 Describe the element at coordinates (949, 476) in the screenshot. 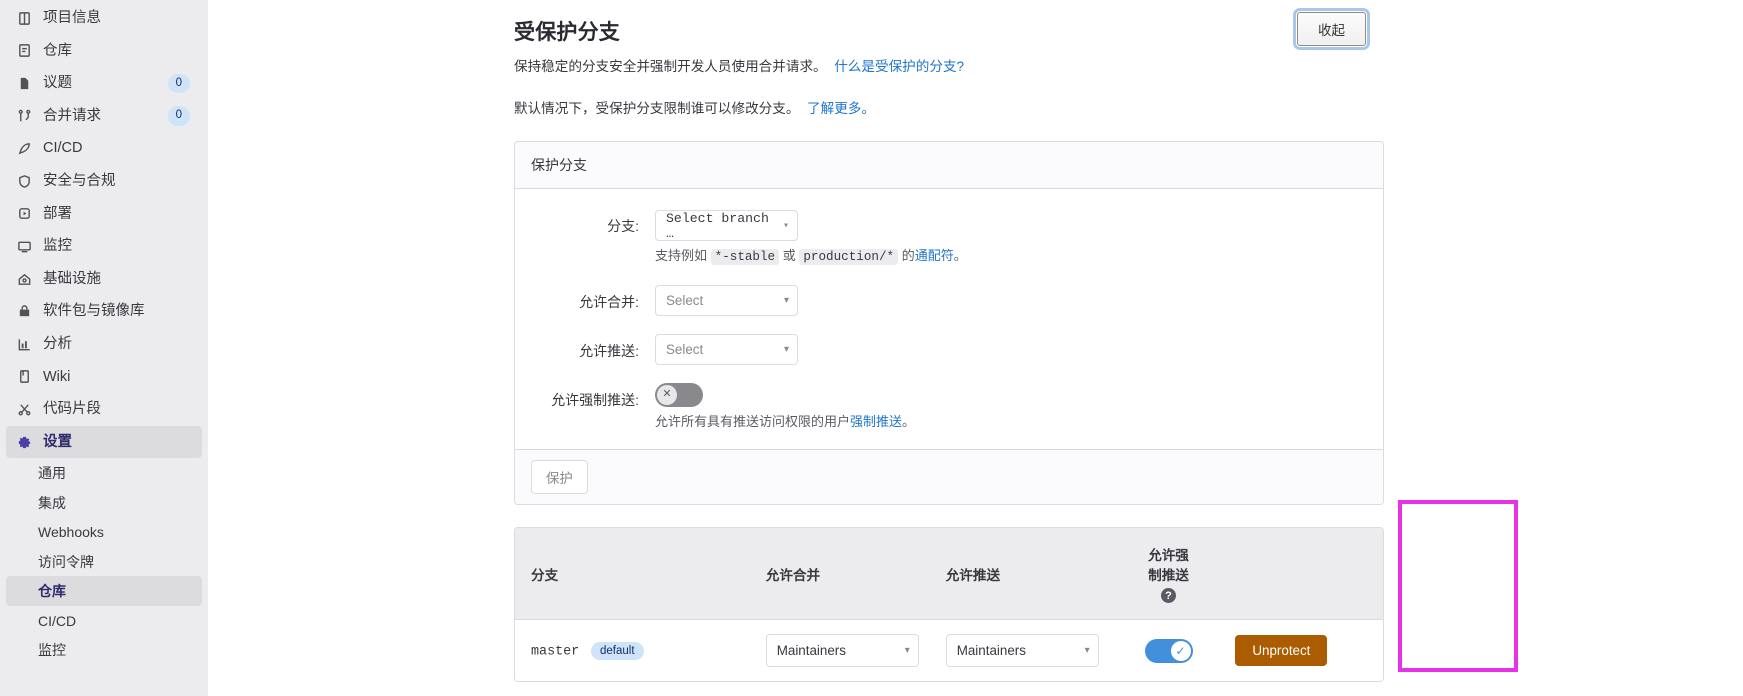

I see `card-footer: 保护` at that location.